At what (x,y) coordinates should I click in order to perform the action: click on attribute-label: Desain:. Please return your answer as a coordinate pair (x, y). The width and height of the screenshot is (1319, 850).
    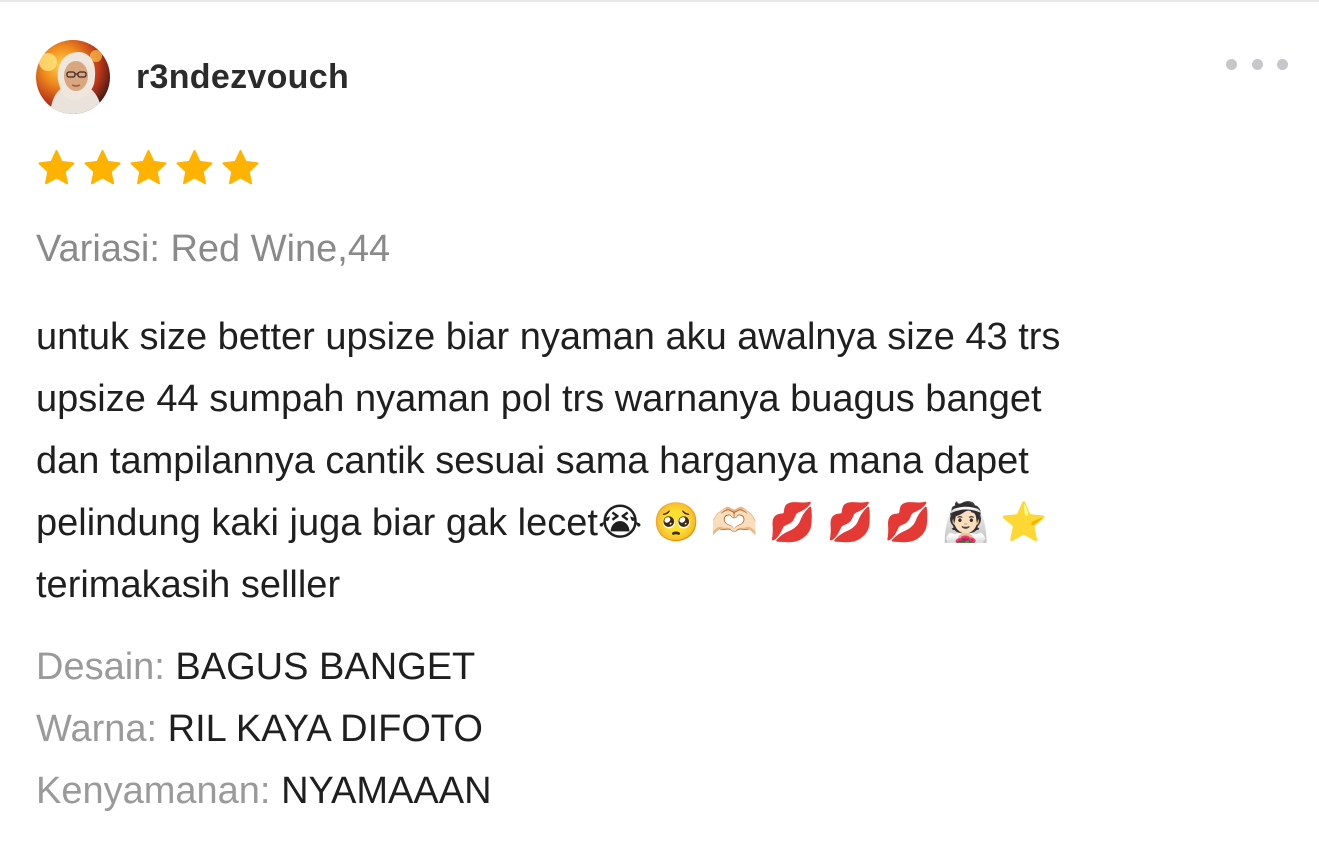
    Looking at the image, I should click on (106, 667).